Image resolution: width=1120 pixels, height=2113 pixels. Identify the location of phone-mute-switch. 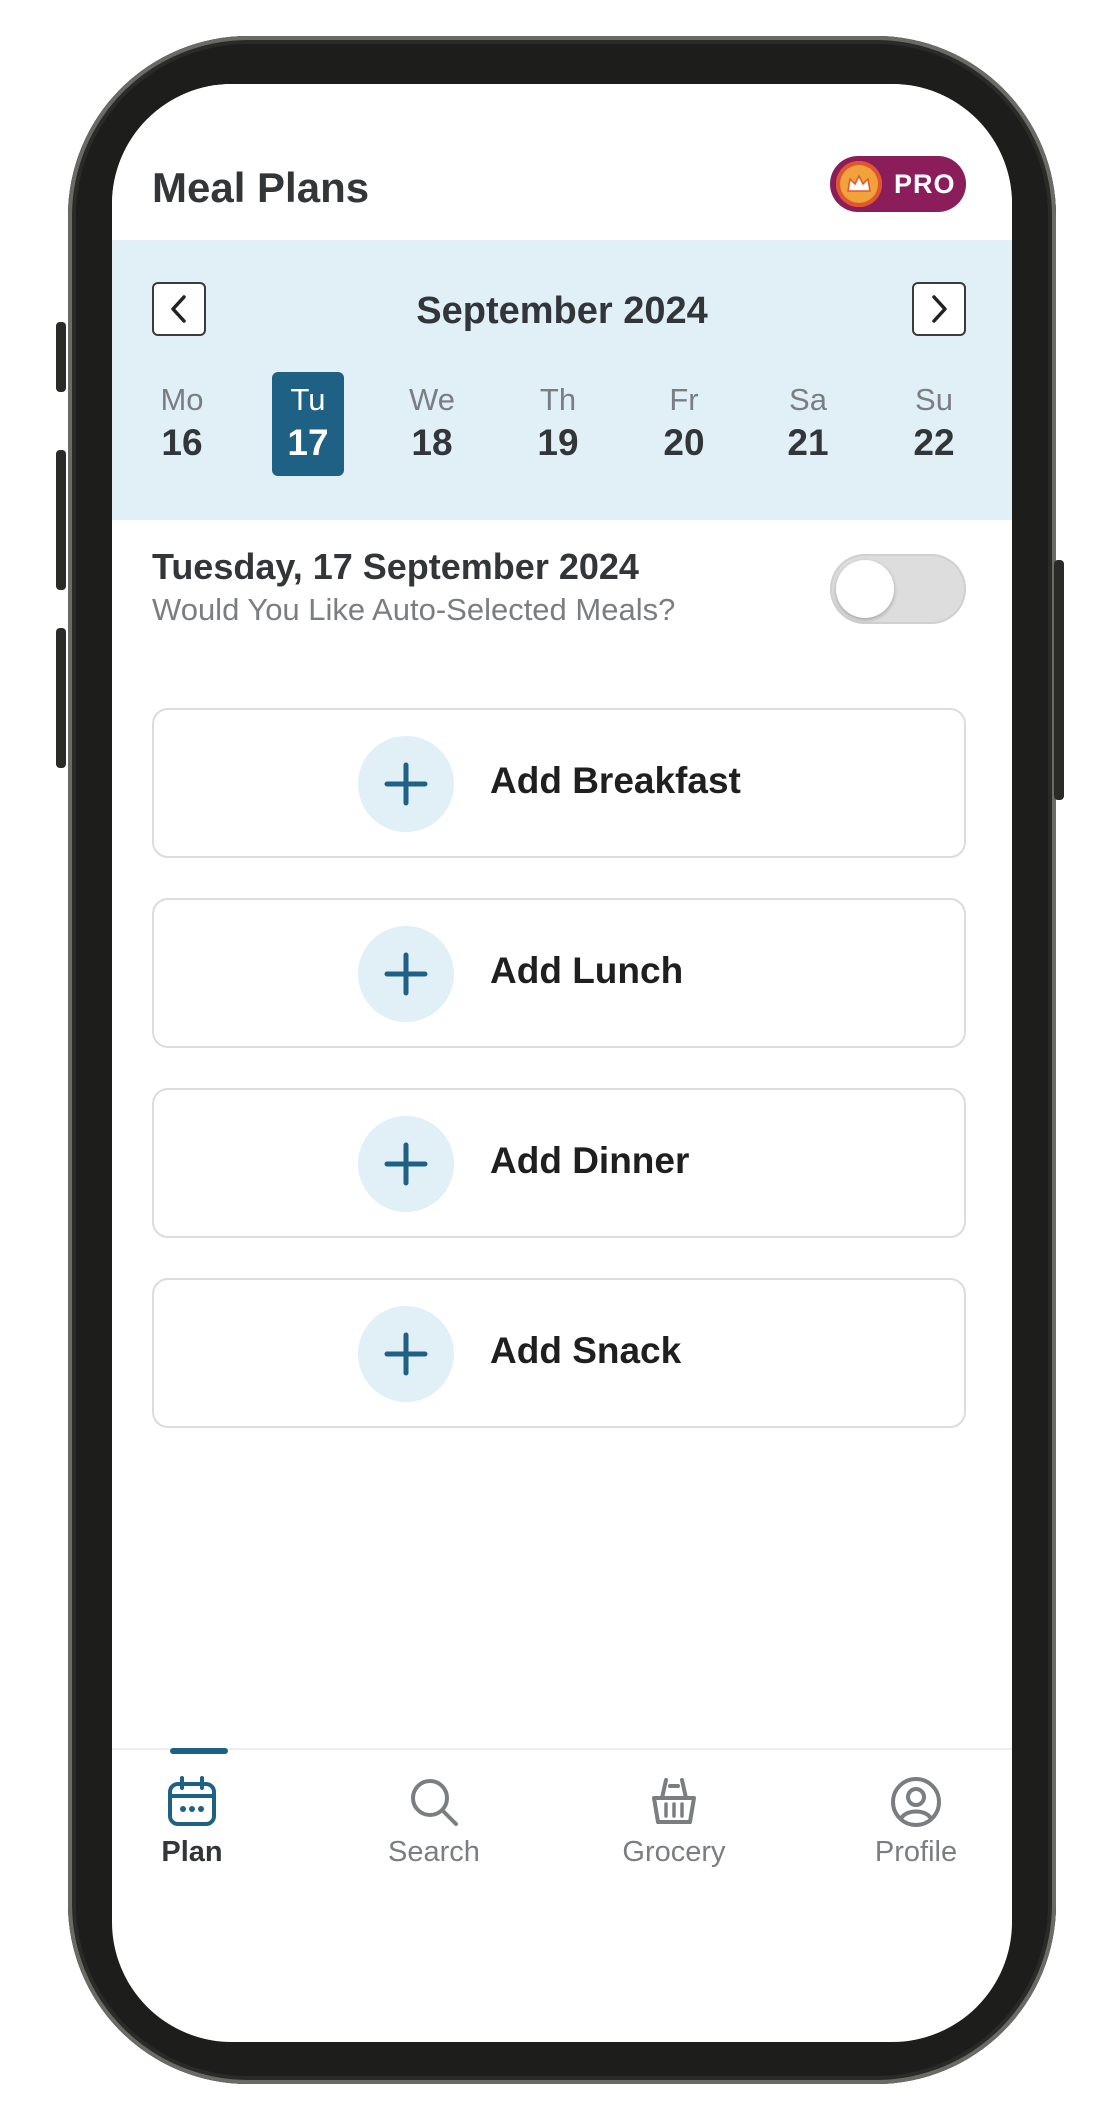
(61, 357).